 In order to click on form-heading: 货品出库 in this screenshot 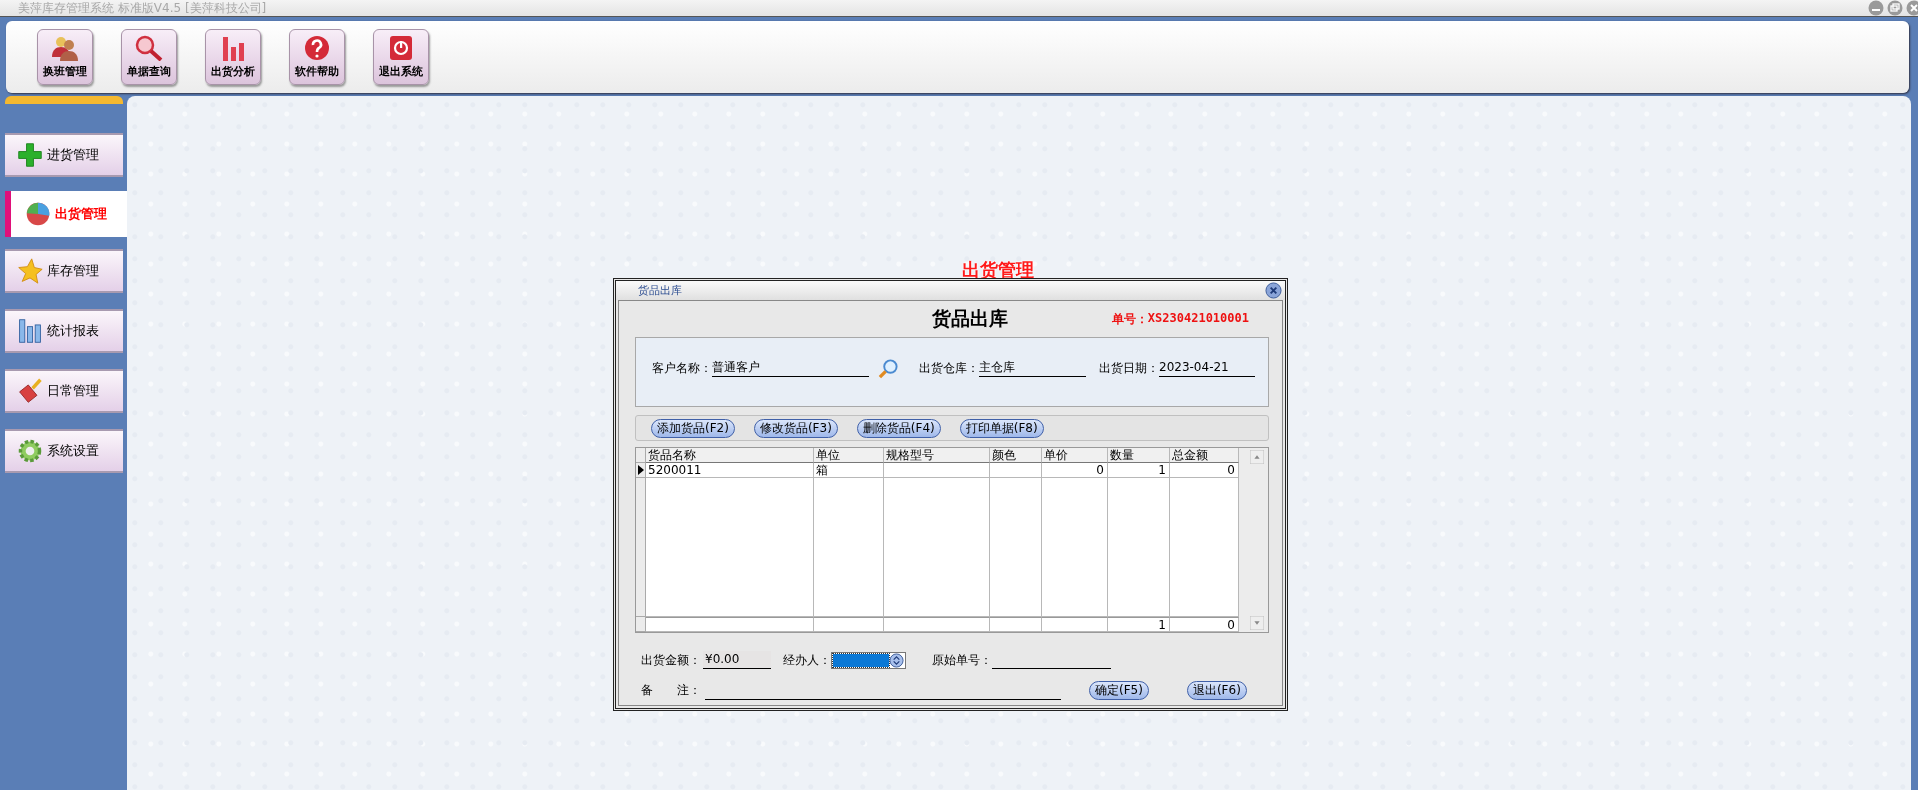, I will do `click(970, 318)`.